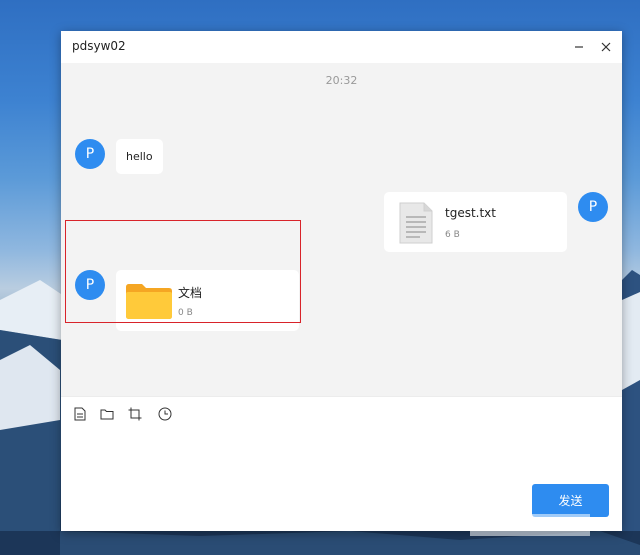 This screenshot has width=640, height=555. What do you see at coordinates (99, 46) in the screenshot?
I see `window-title: pdsyw02` at bounding box center [99, 46].